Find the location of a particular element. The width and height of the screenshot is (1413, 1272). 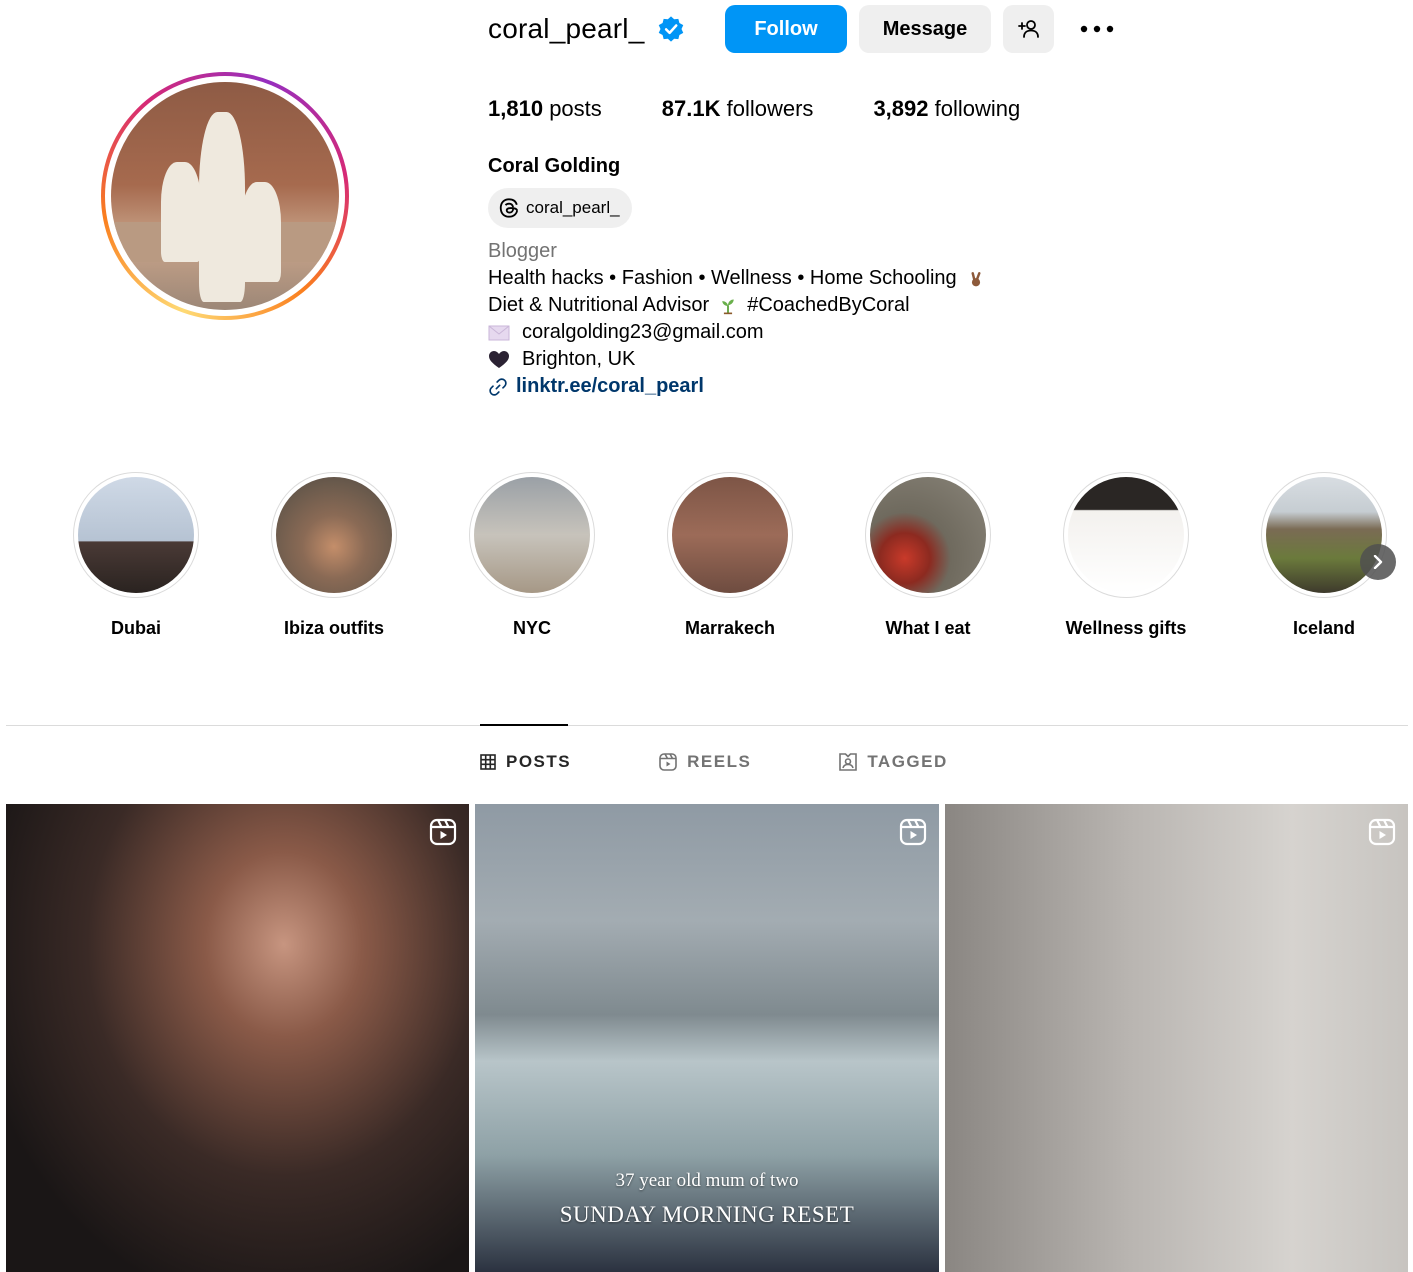

tab-tagged: TAGGED is located at coordinates (893, 762).